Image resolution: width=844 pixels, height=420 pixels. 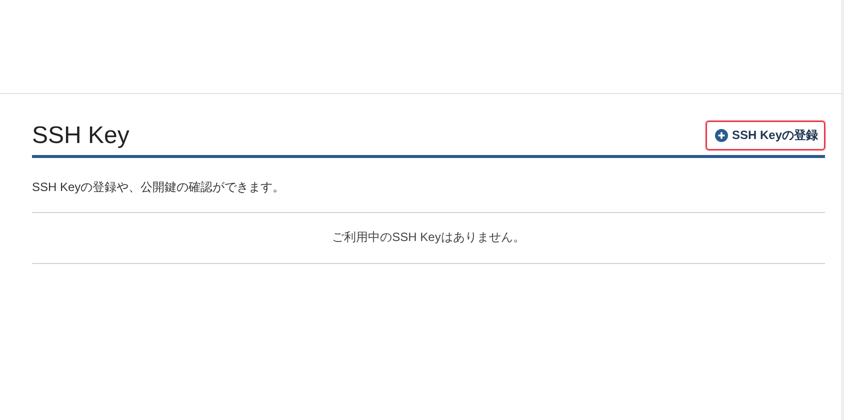 What do you see at coordinates (765, 135) in the screenshot?
I see `add-ssh-key-button: SSH Keyの登録` at bounding box center [765, 135].